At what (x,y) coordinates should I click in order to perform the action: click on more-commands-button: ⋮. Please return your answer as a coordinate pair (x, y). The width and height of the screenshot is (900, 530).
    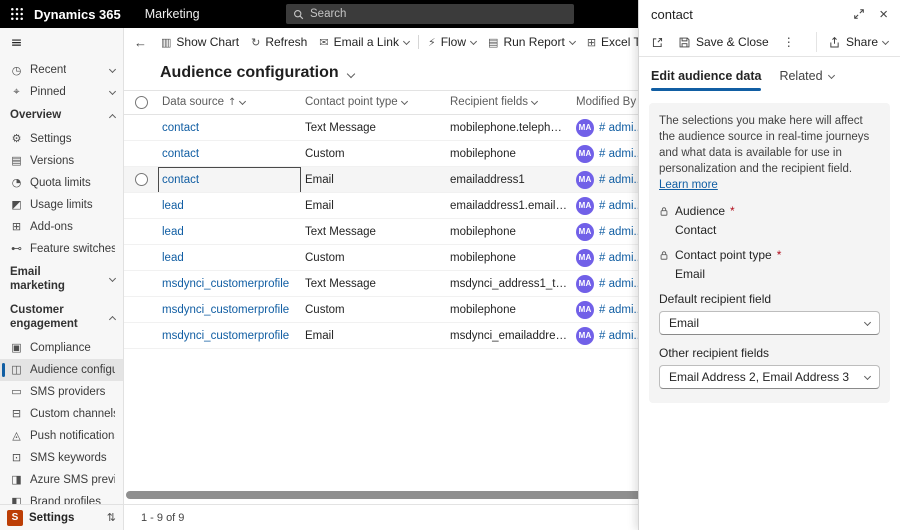
    Looking at the image, I should click on (789, 42).